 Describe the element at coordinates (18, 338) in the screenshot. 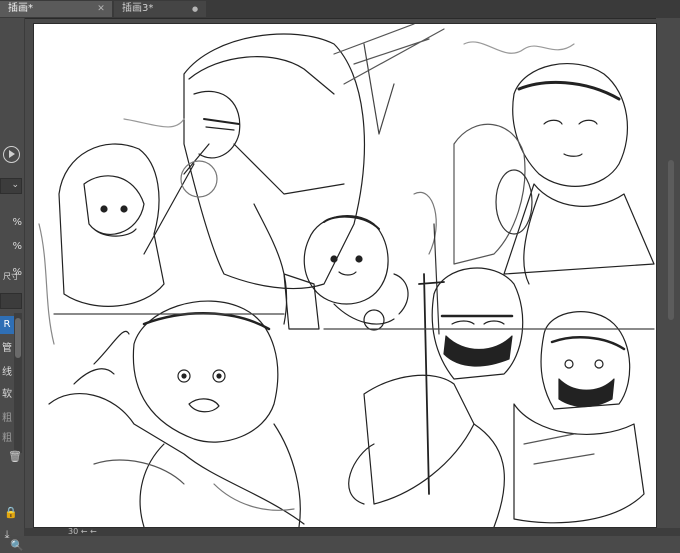

I see `layer-scroll-thumb` at that location.